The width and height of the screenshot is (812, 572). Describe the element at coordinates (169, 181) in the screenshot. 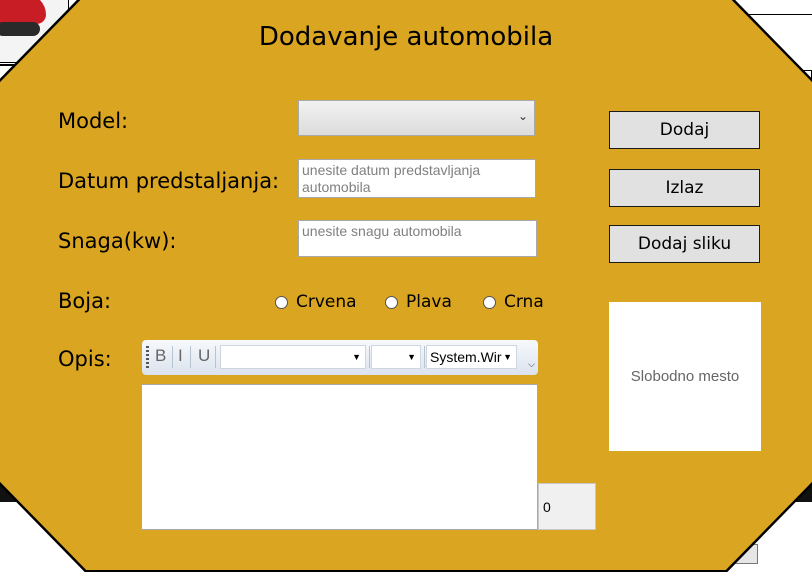

I see `datum-label: Datum predstaljanja:` at that location.